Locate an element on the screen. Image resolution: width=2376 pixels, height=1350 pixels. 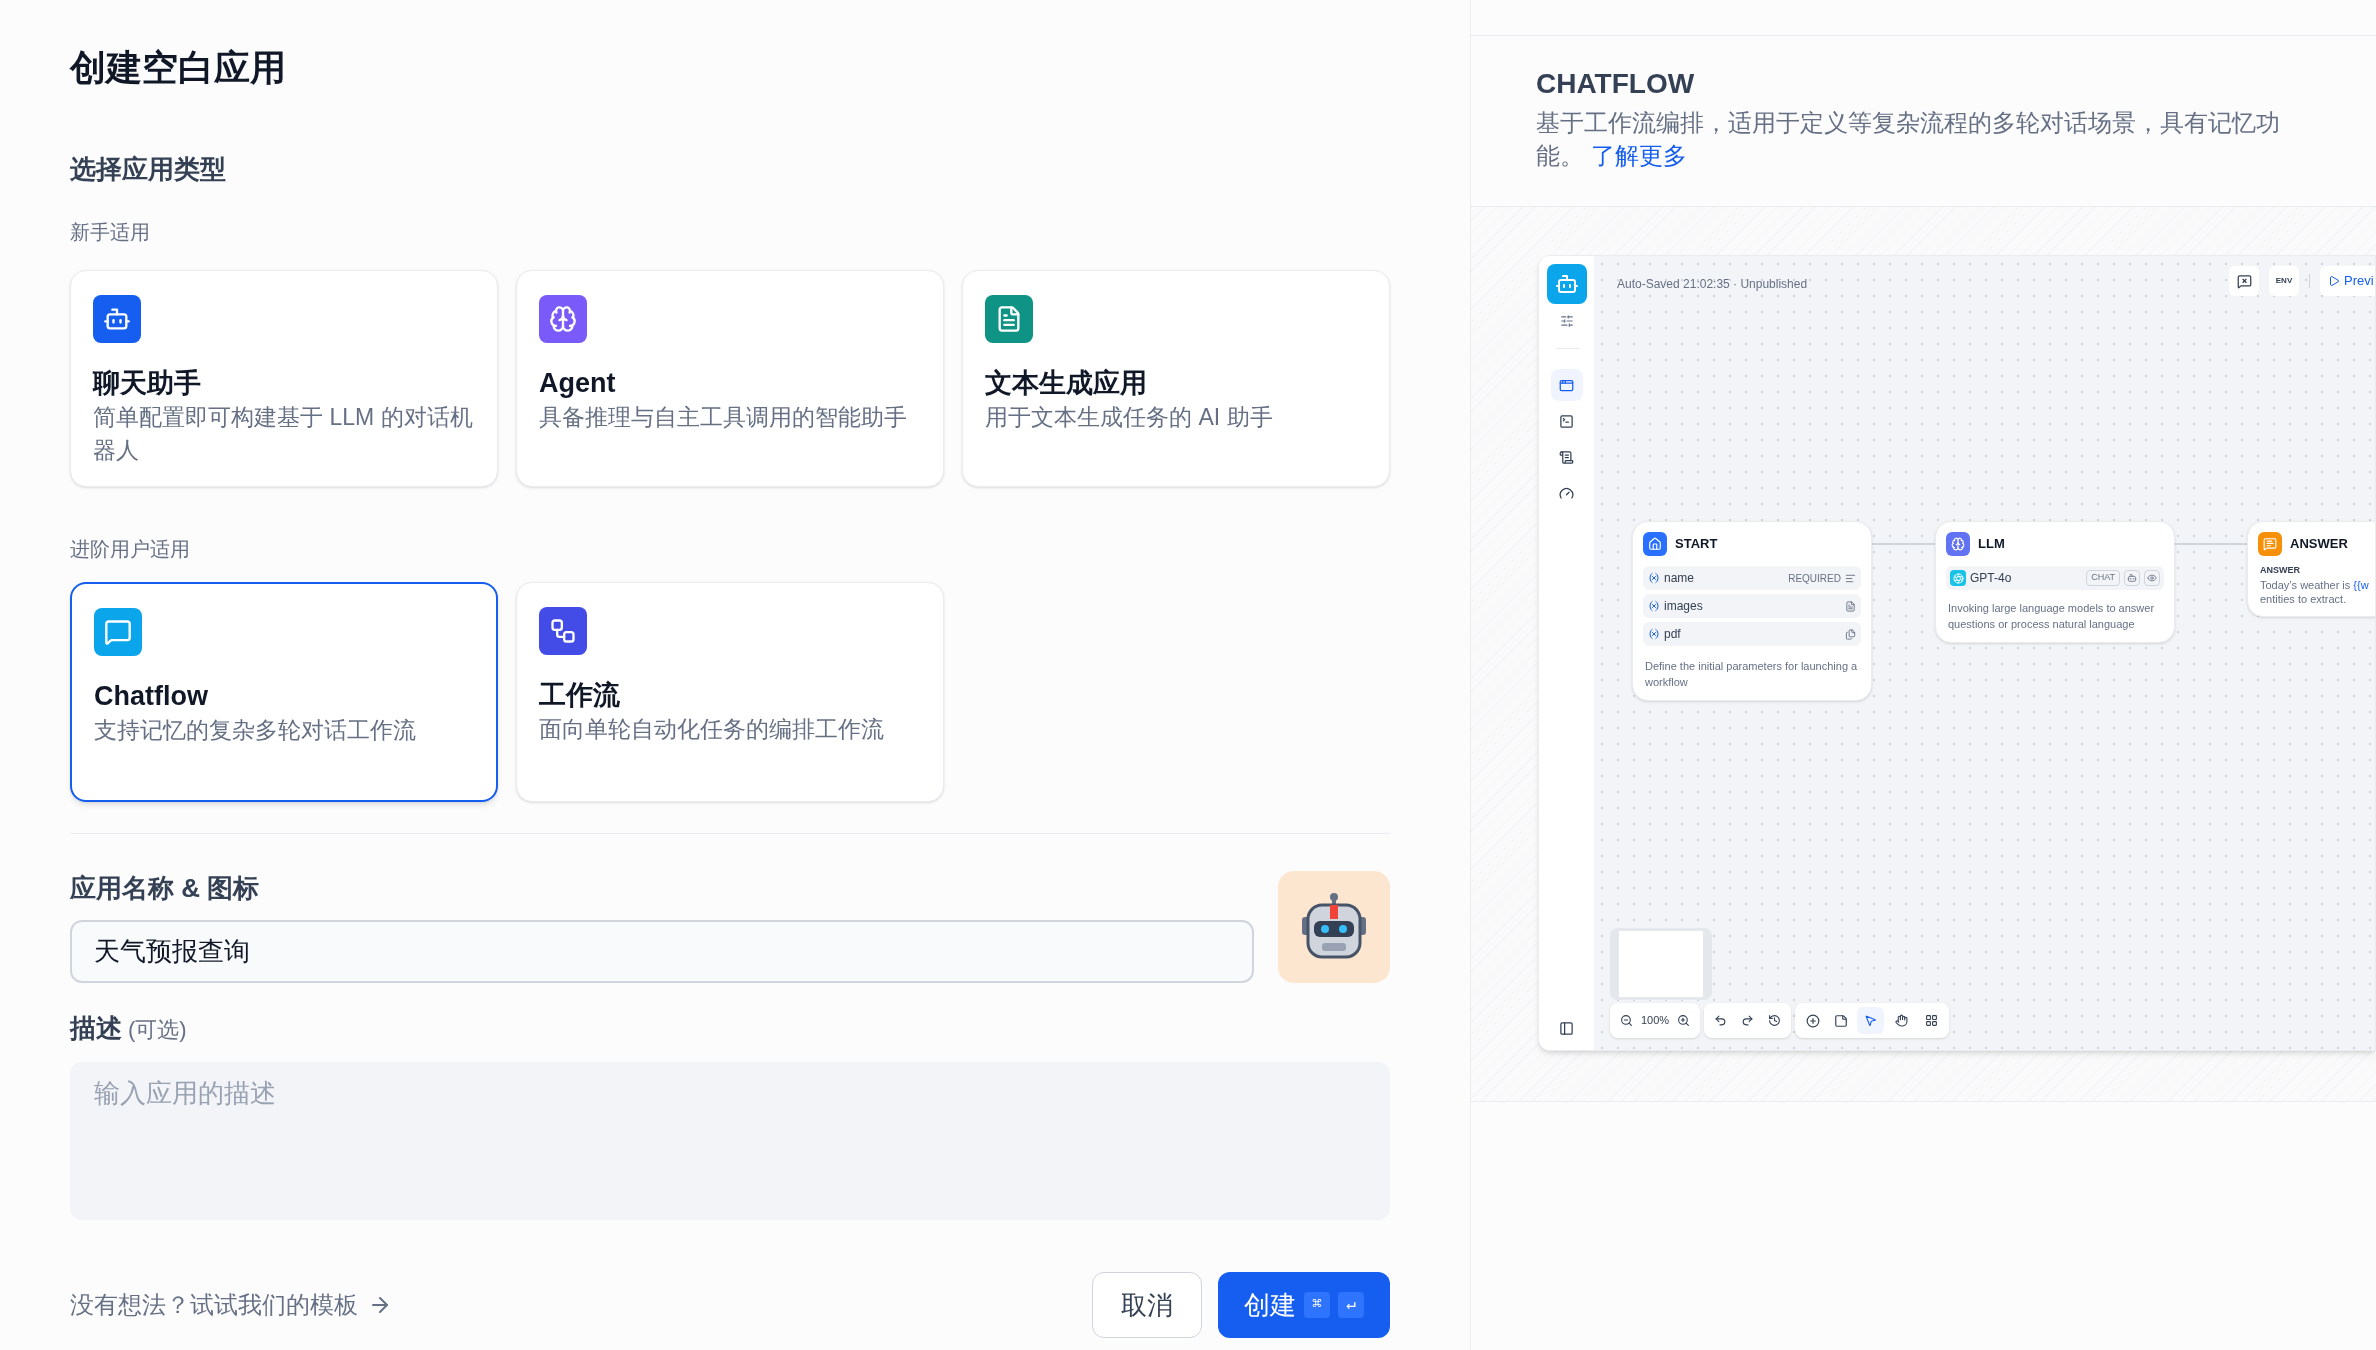
card-title: 工作流 is located at coordinates (580, 695).